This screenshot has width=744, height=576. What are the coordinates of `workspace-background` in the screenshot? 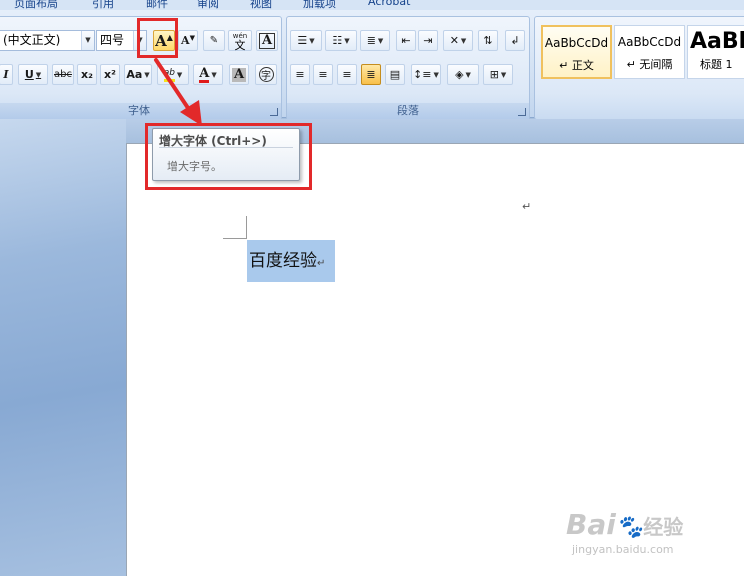 It's located at (63, 347).